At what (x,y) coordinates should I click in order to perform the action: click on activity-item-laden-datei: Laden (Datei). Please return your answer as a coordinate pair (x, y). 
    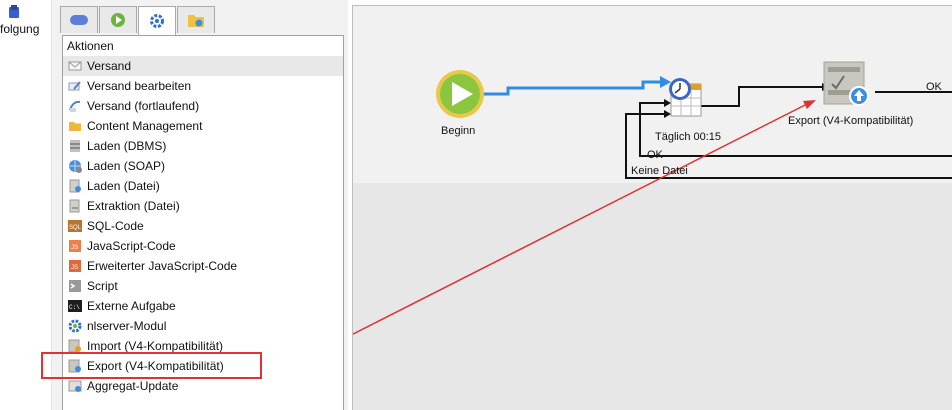
    Looking at the image, I should click on (203, 186).